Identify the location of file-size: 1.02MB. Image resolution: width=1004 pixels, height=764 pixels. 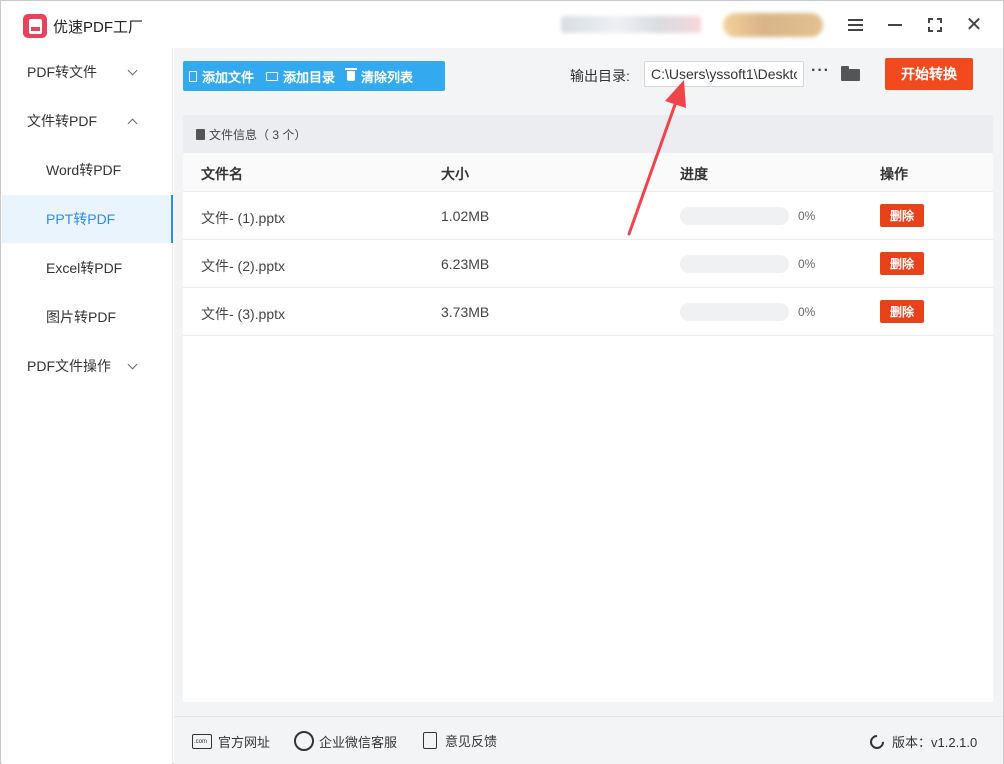
(465, 216).